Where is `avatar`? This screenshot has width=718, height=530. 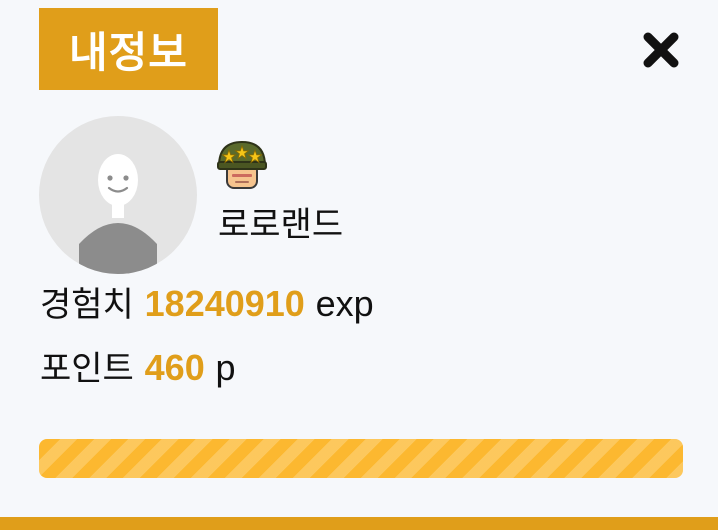
avatar is located at coordinates (118, 195).